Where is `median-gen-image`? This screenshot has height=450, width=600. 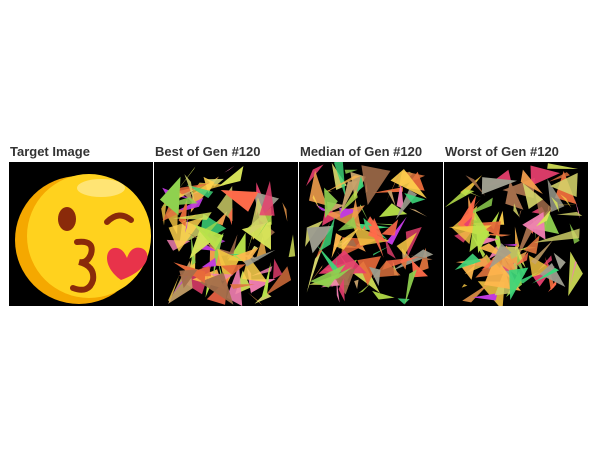 median-gen-image is located at coordinates (371, 234).